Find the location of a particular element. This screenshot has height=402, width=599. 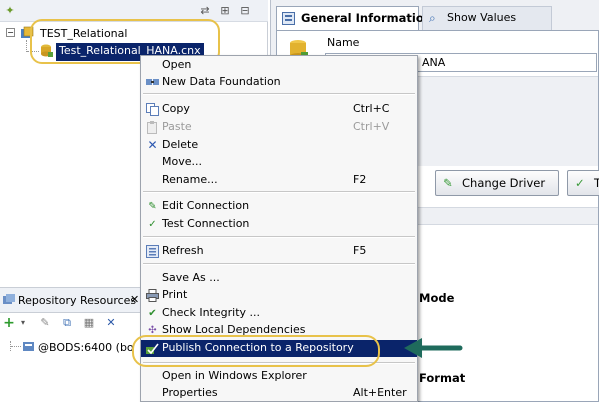

edit-icon: ✎ is located at coordinates (45, 323).